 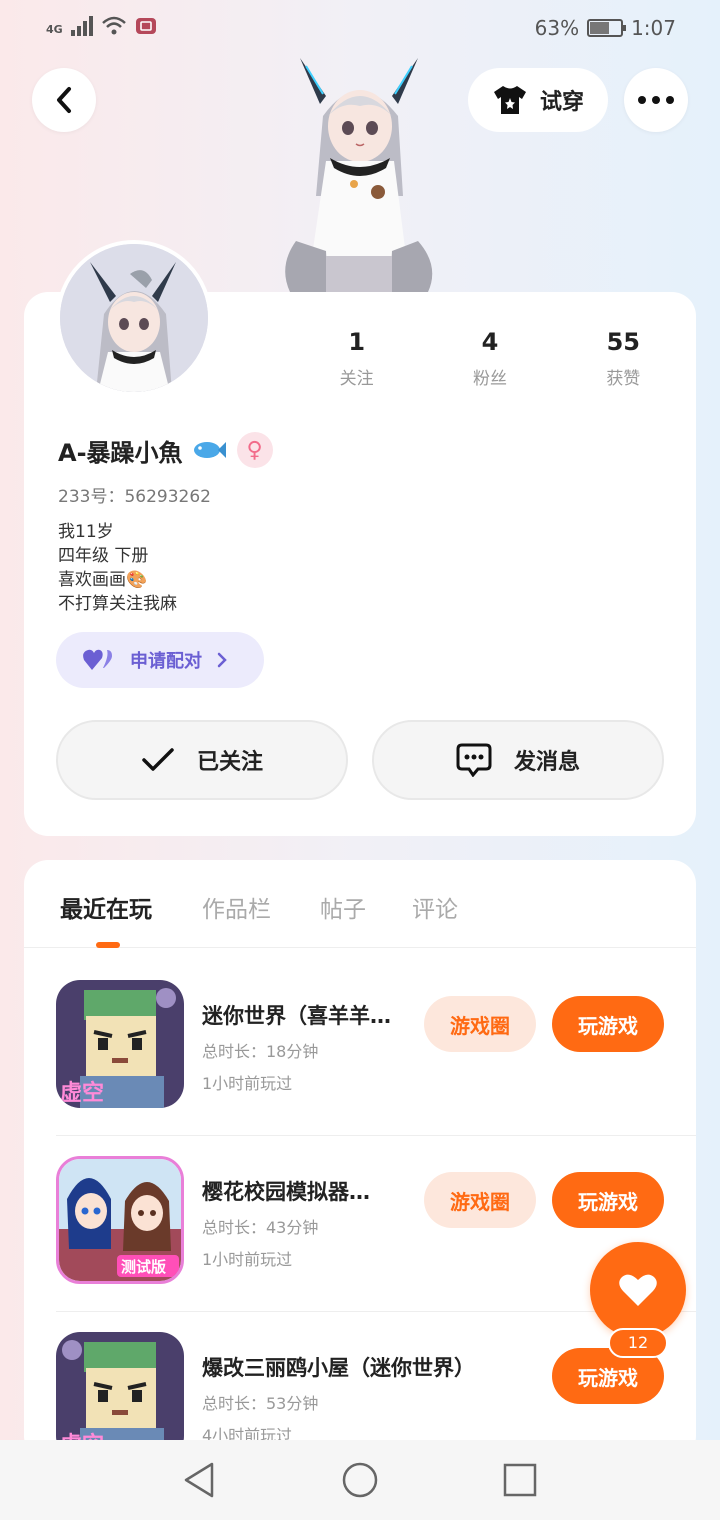 I want to click on game-duration: 总时长：18分钟, so click(x=260, y=1051).